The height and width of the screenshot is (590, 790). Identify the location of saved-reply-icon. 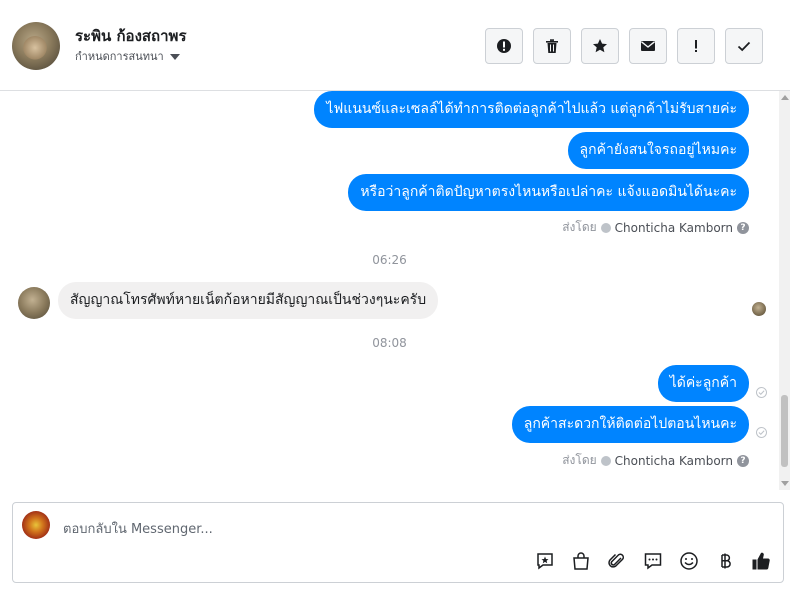
(545, 561).